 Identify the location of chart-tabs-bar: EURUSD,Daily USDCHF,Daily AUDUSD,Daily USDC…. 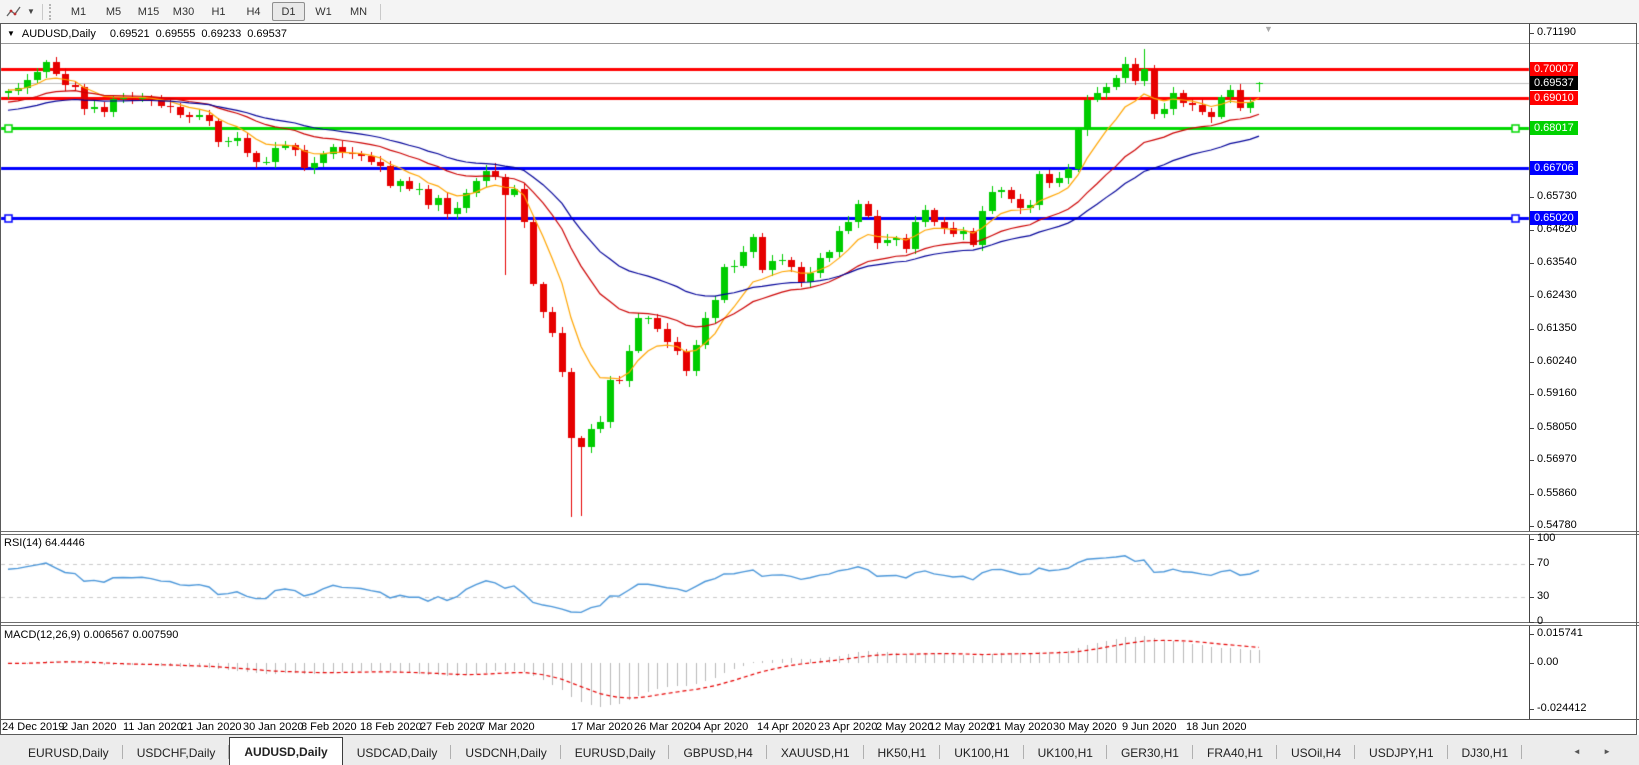
(819, 750).